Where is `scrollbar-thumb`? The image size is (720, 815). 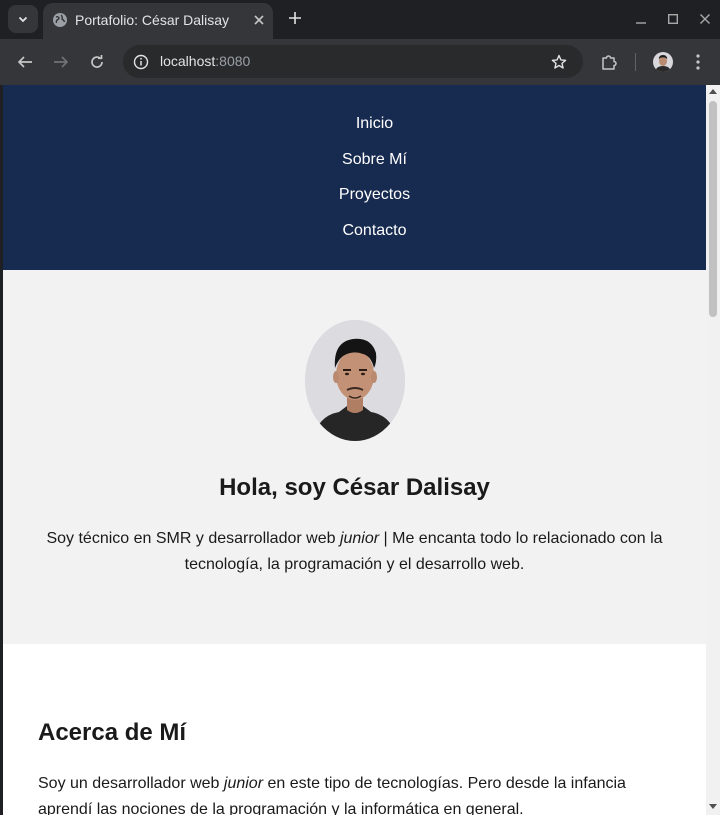
scrollbar-thumb is located at coordinates (713, 209).